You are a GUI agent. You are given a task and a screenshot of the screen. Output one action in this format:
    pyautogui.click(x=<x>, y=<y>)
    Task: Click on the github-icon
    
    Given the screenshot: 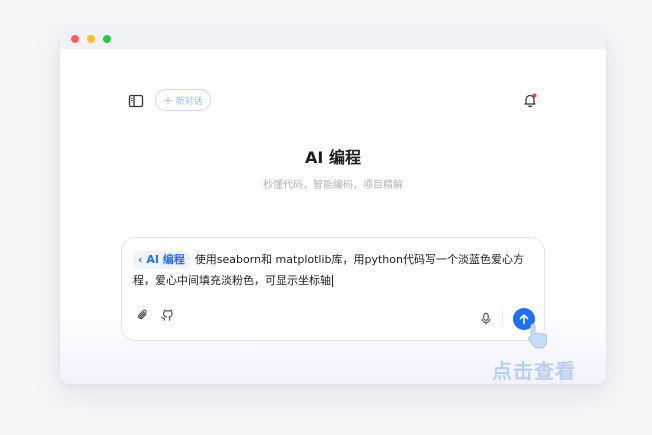 What is the action you would take?
    pyautogui.click(x=167, y=315)
    